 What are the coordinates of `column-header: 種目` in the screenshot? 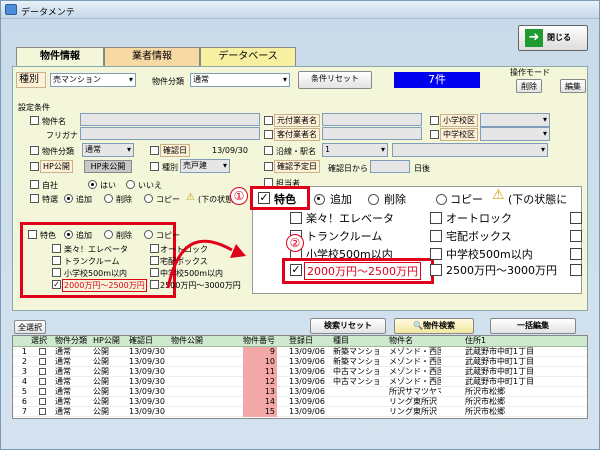 It's located at (356, 341).